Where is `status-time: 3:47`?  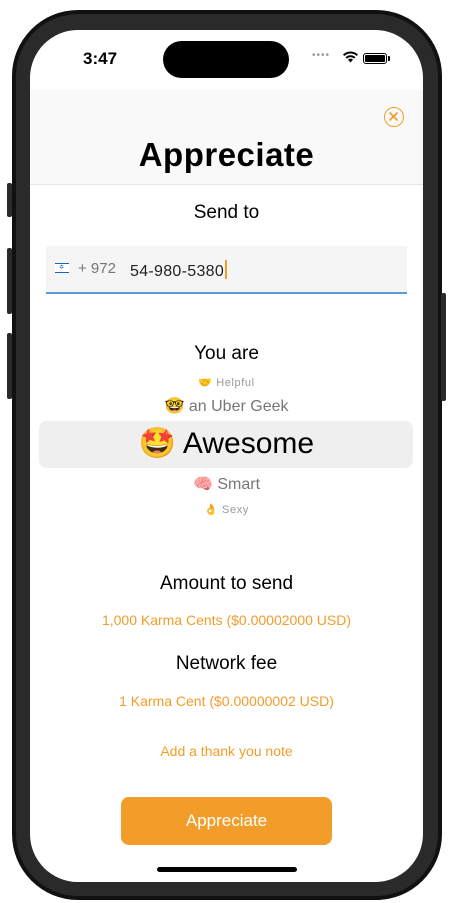
status-time: 3:47 is located at coordinates (100, 58).